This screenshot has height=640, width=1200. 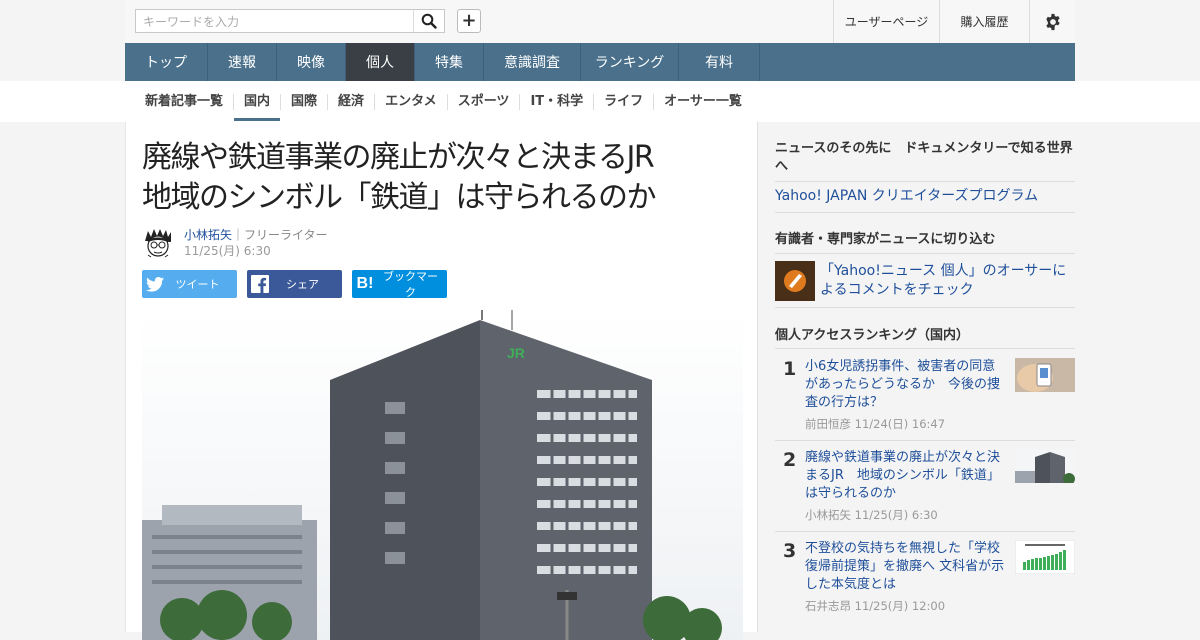 I want to click on purchase-history-link: 購入履歴, so click(x=984, y=21).